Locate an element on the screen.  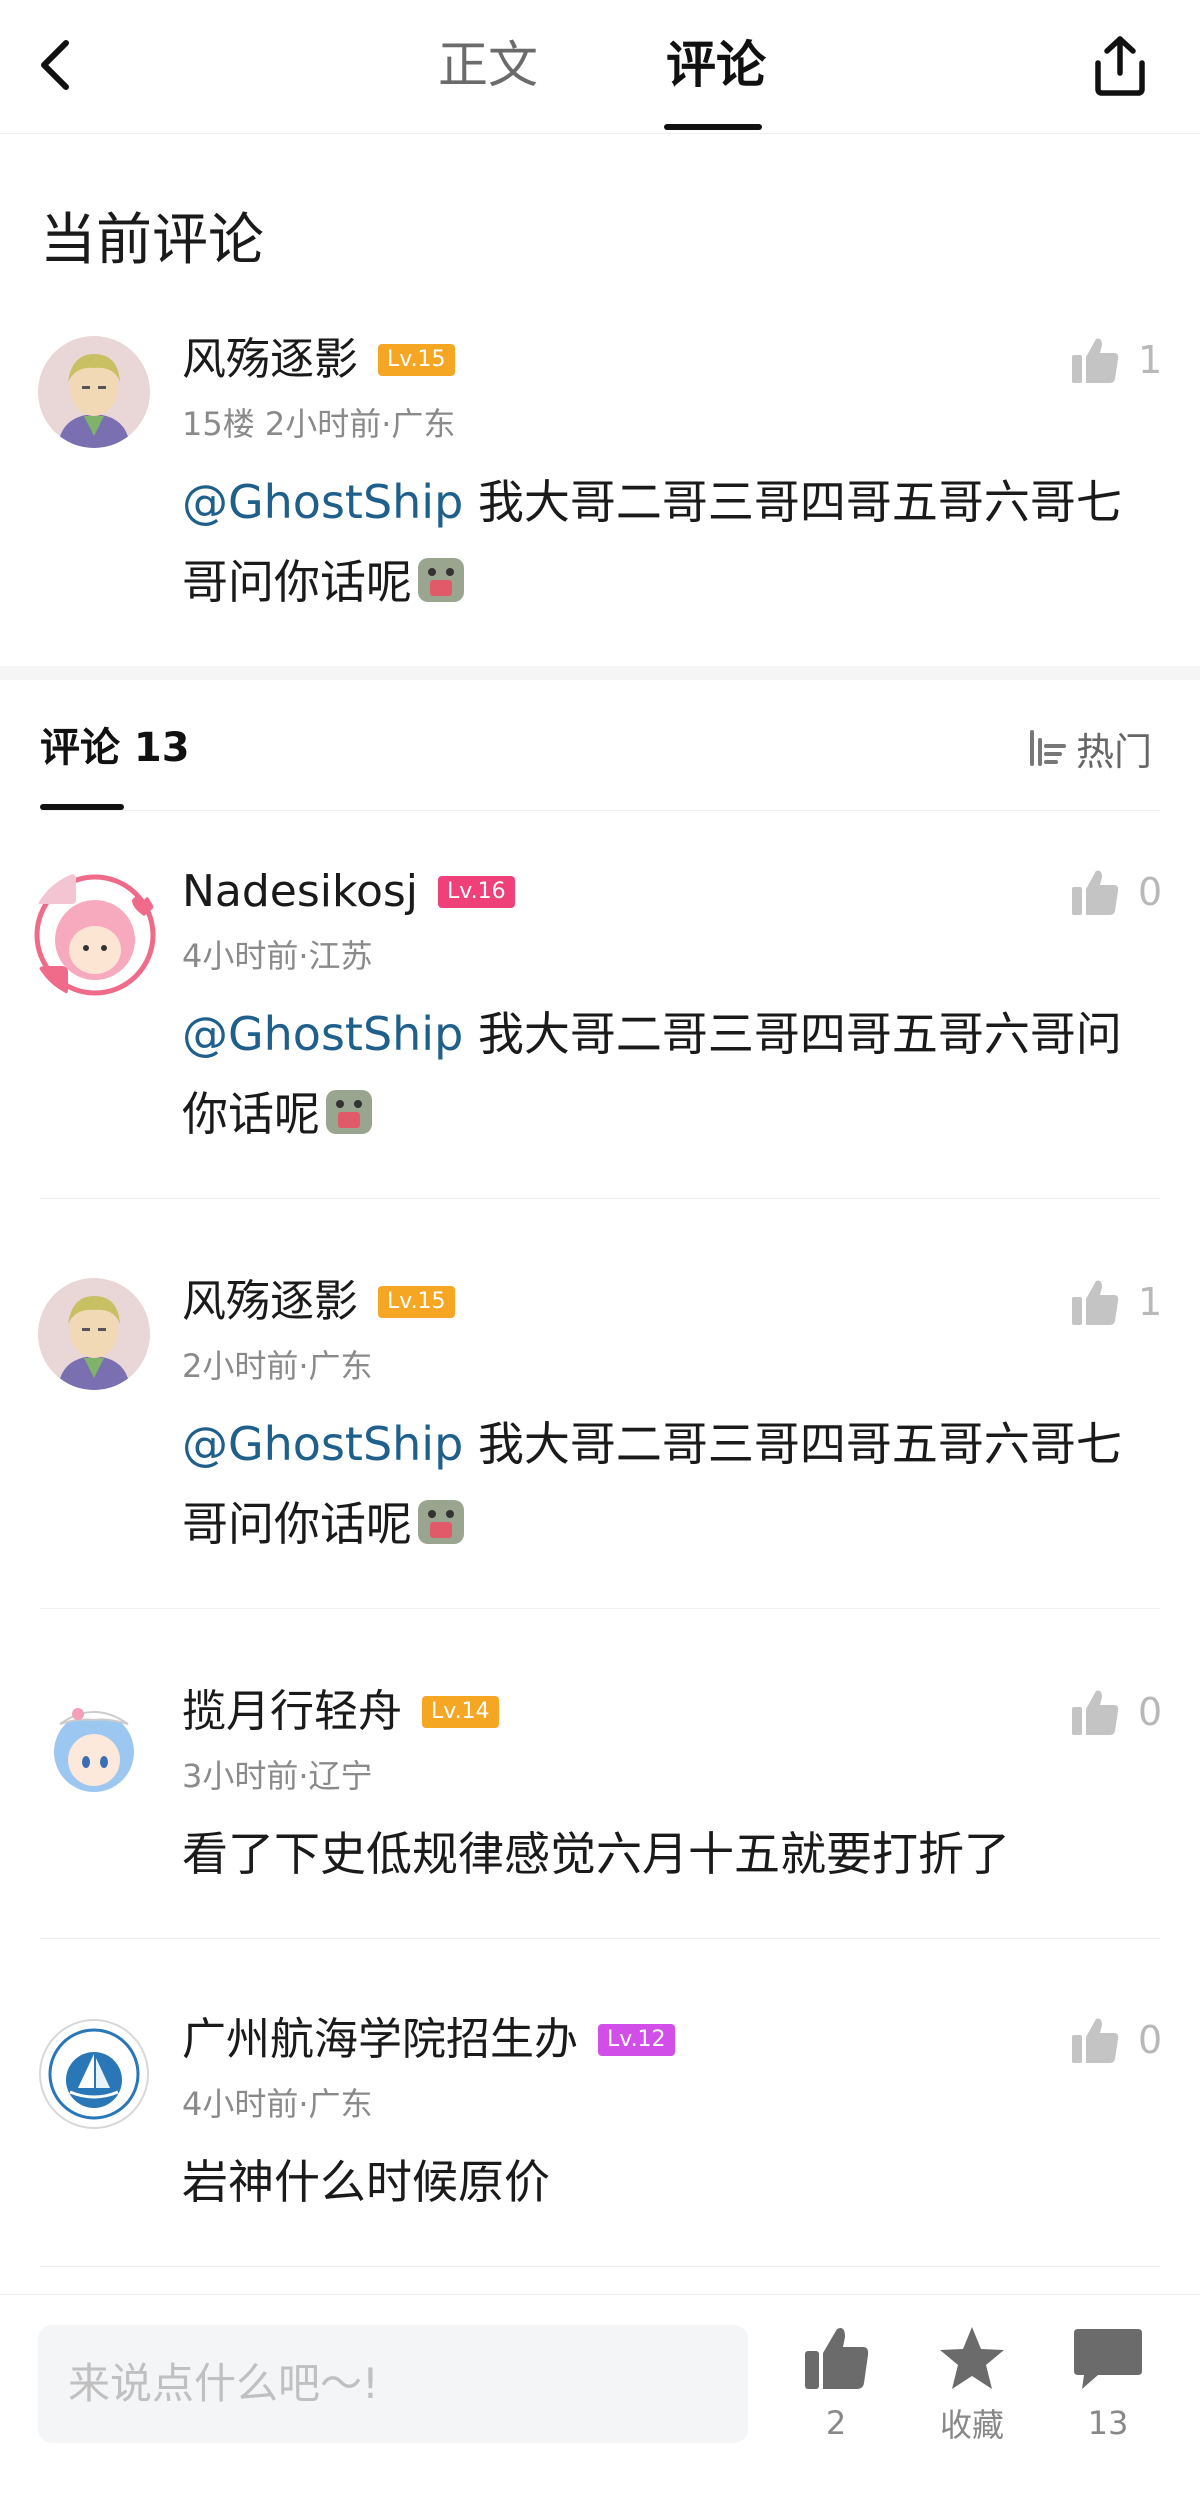
tab-body: 正文 is located at coordinates (488, 65).